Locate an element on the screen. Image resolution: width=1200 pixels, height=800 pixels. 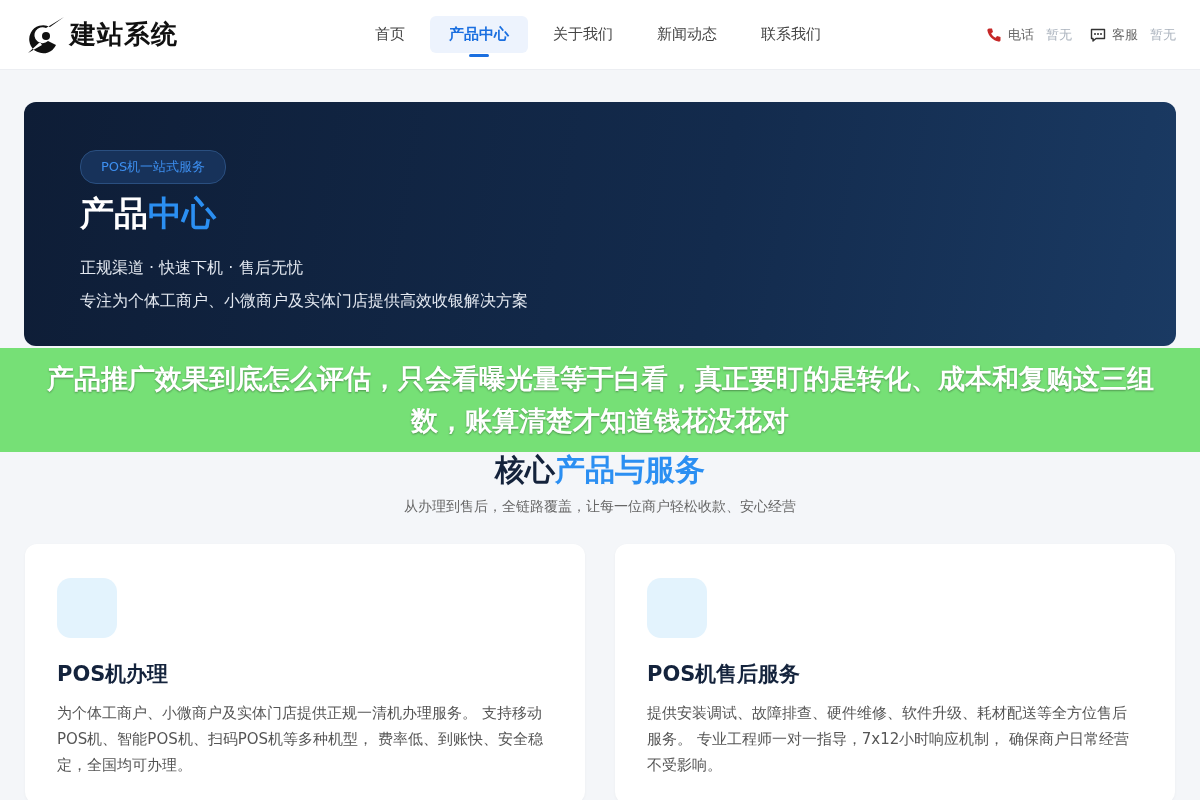
overlay-text: 产品推广效果到底怎么评估，只会看曝光量等于白看，真正要盯的是转化、成本和复购这三组数，账算清楚才知道钱花没花对 is located at coordinates (600, 400).